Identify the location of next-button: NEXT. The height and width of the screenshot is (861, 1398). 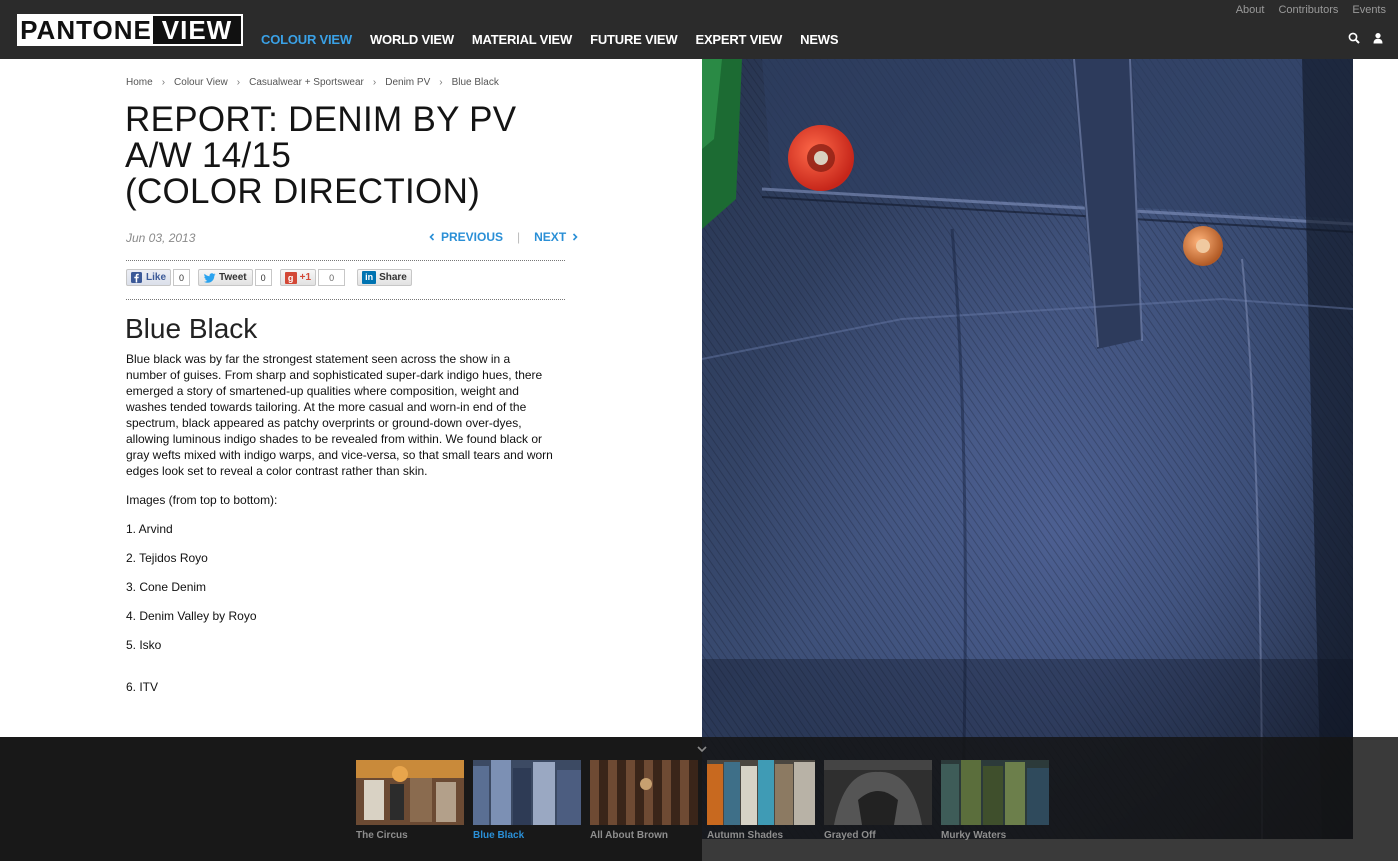
(556, 237).